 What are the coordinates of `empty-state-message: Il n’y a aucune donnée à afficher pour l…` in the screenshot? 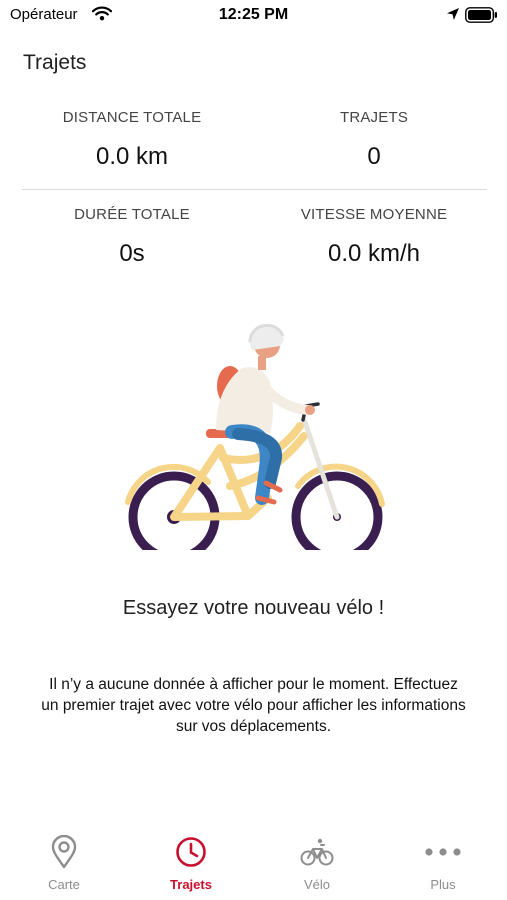 It's located at (253, 705).